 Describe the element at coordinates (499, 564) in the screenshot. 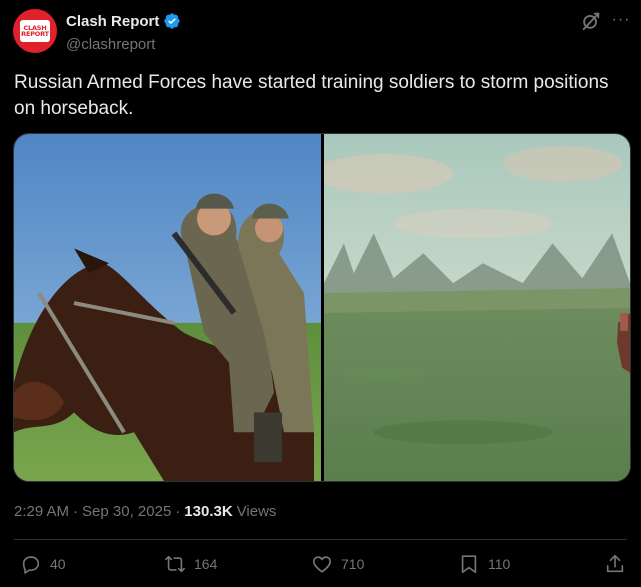

I see `bookmark-count: 110` at that location.